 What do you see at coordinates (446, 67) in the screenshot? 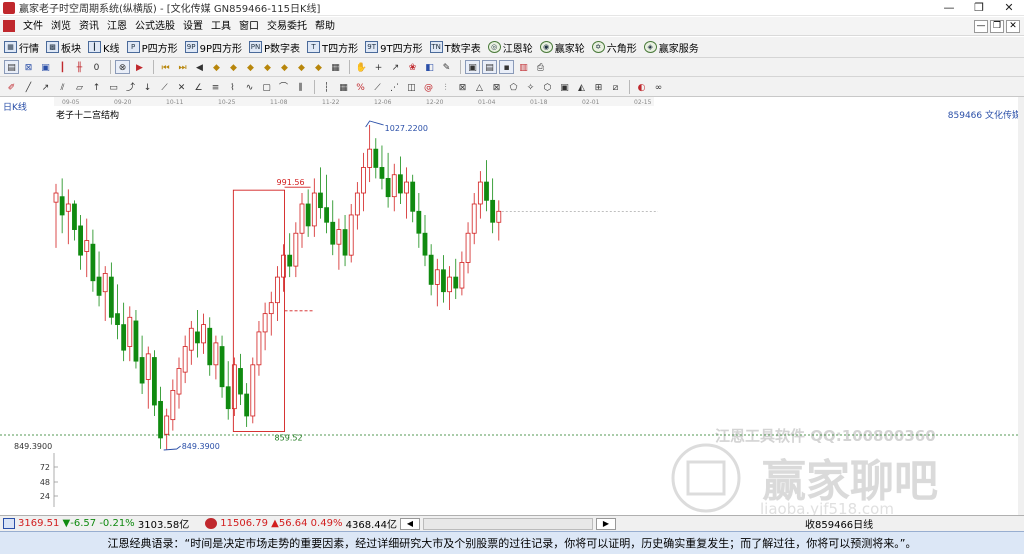
I see `pencil-icon: ✎` at bounding box center [446, 67].